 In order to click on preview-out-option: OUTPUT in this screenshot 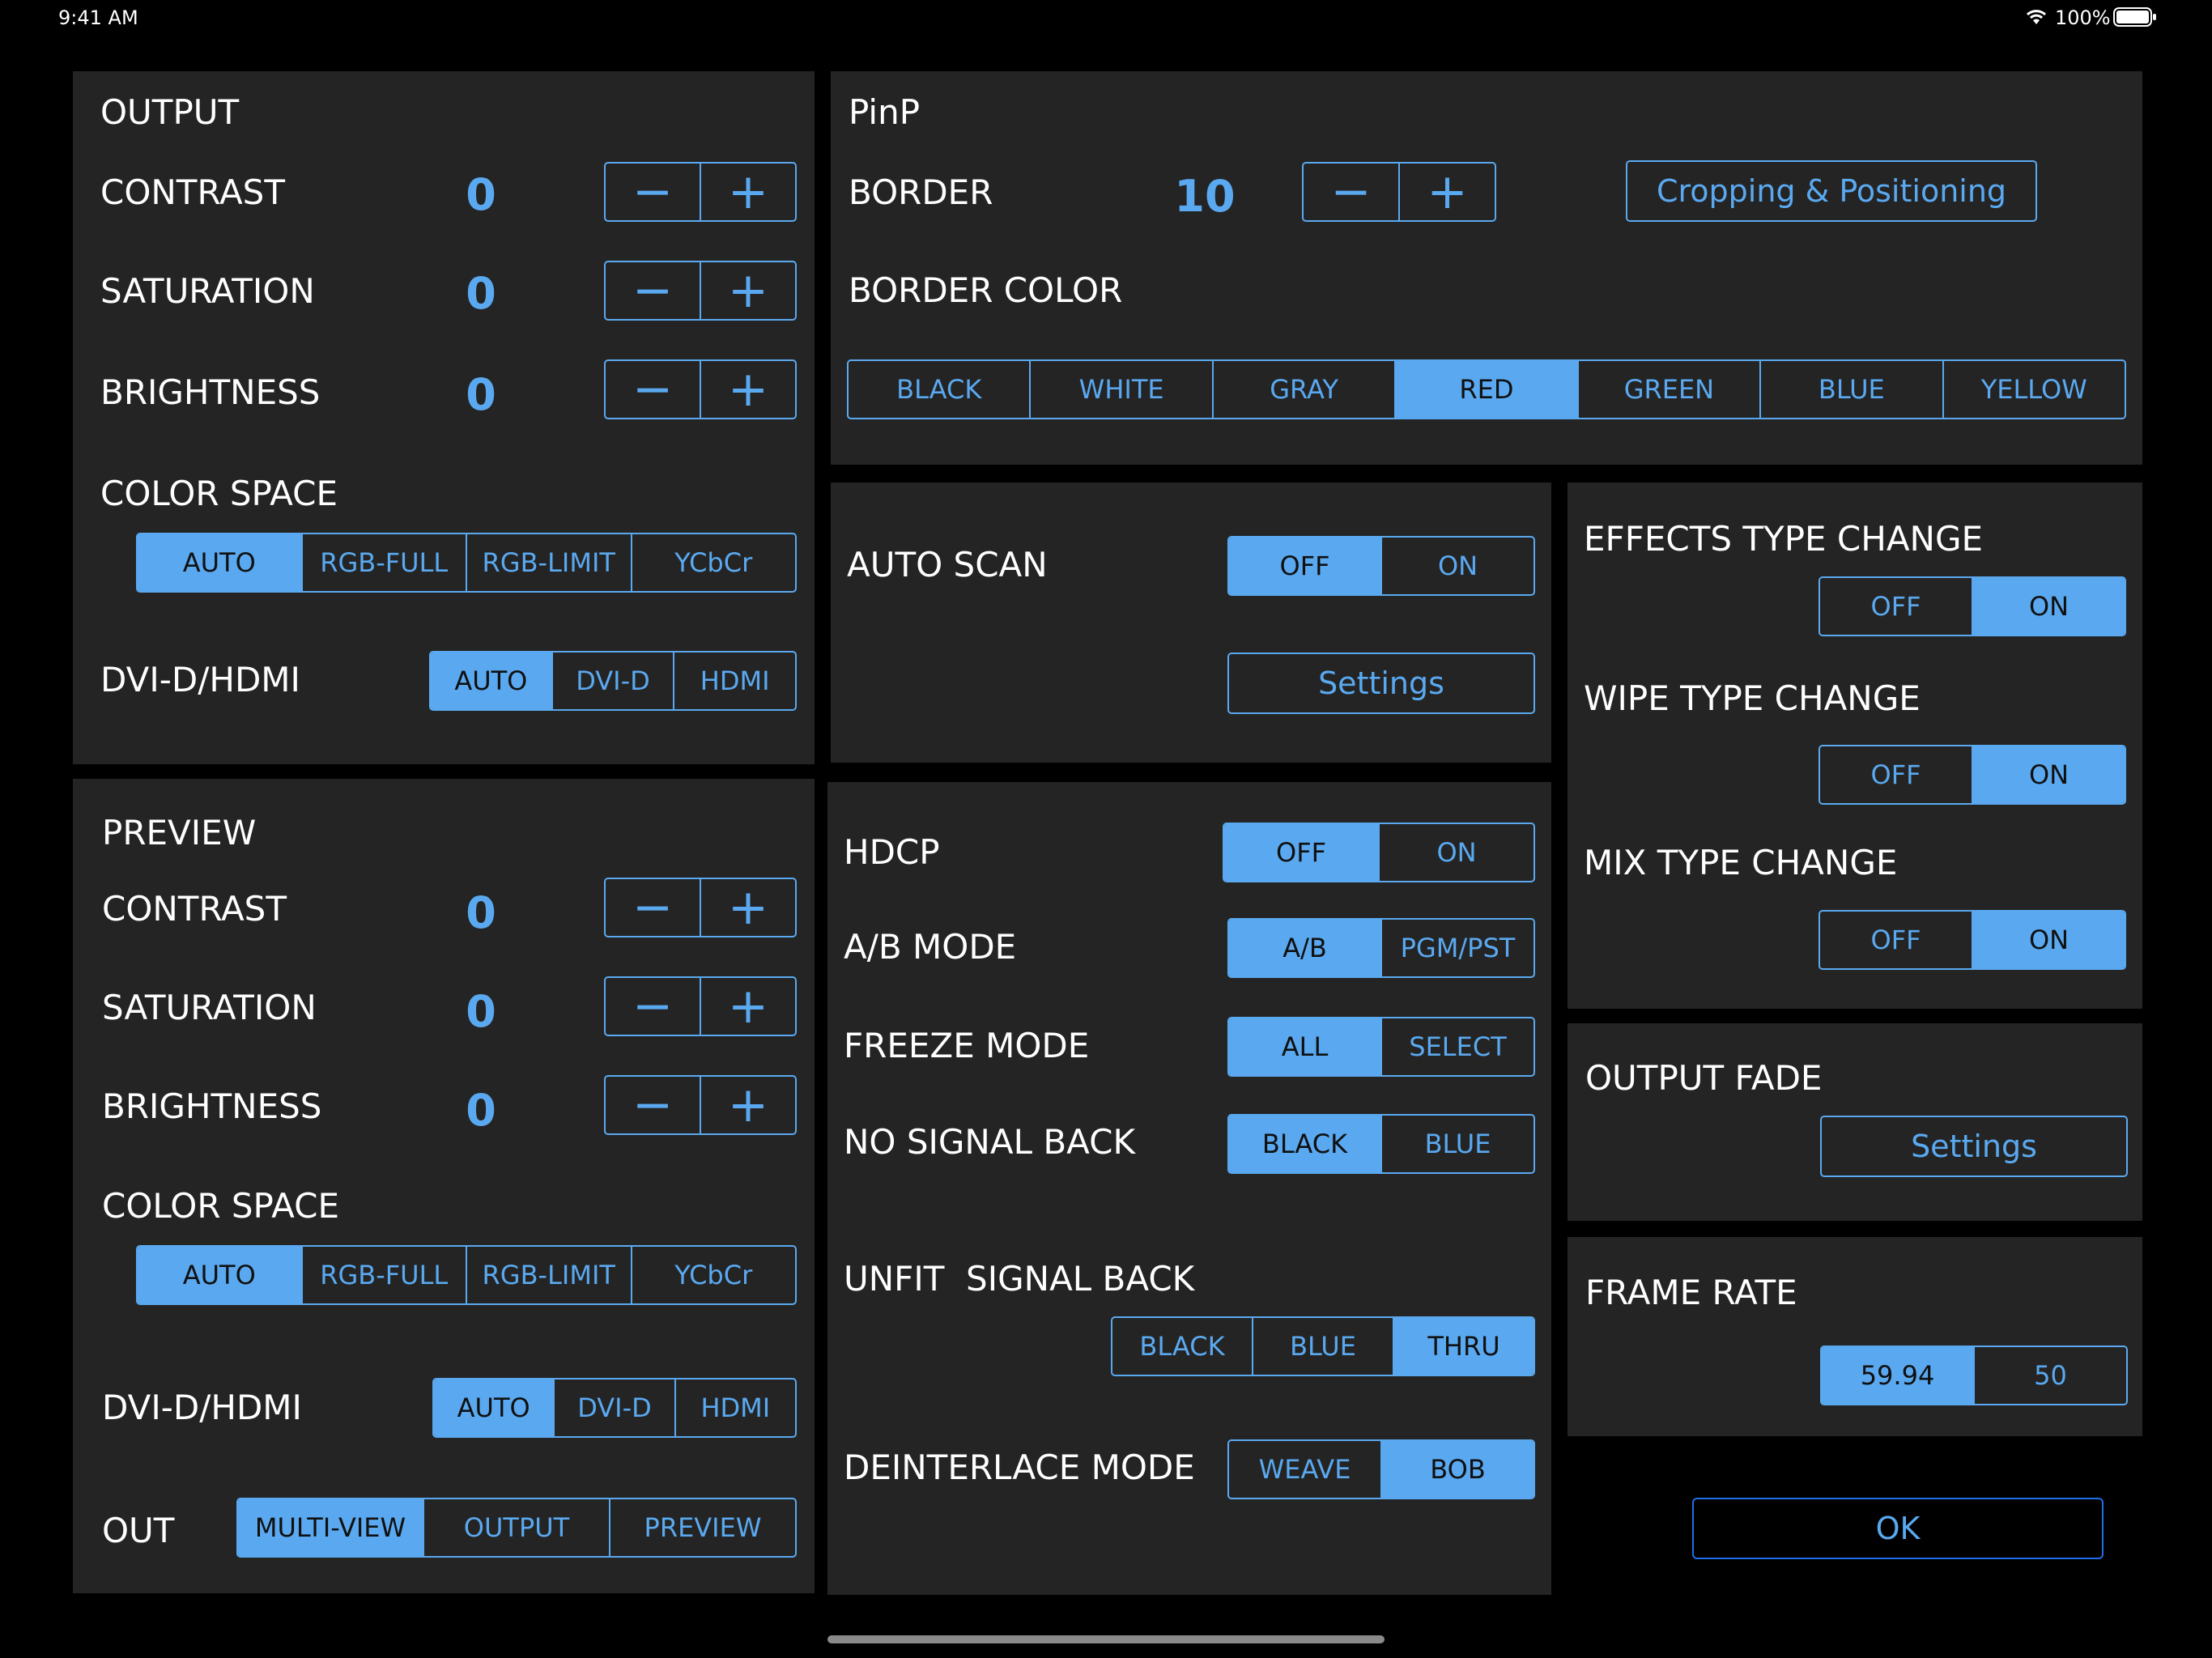, I will do `click(516, 1527)`.